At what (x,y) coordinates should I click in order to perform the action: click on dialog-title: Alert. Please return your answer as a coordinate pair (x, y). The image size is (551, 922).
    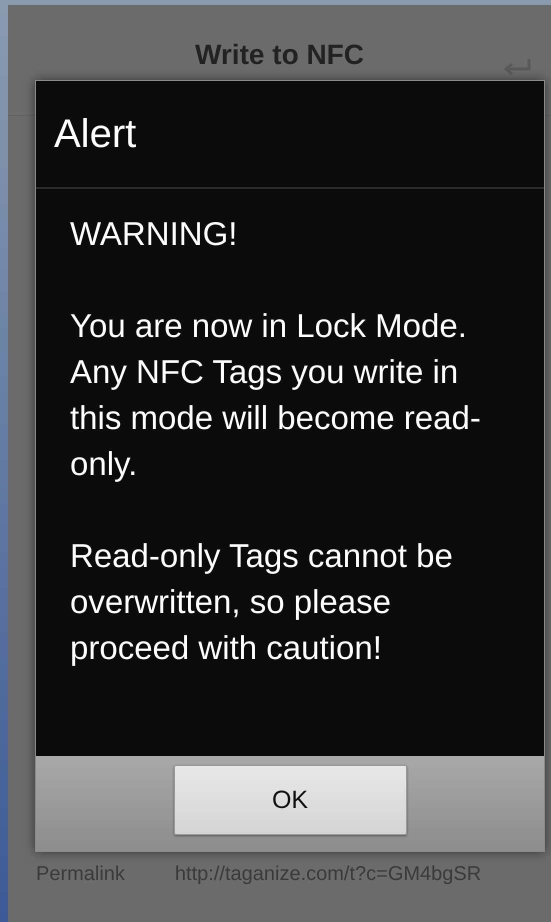
    Looking at the image, I should click on (290, 135).